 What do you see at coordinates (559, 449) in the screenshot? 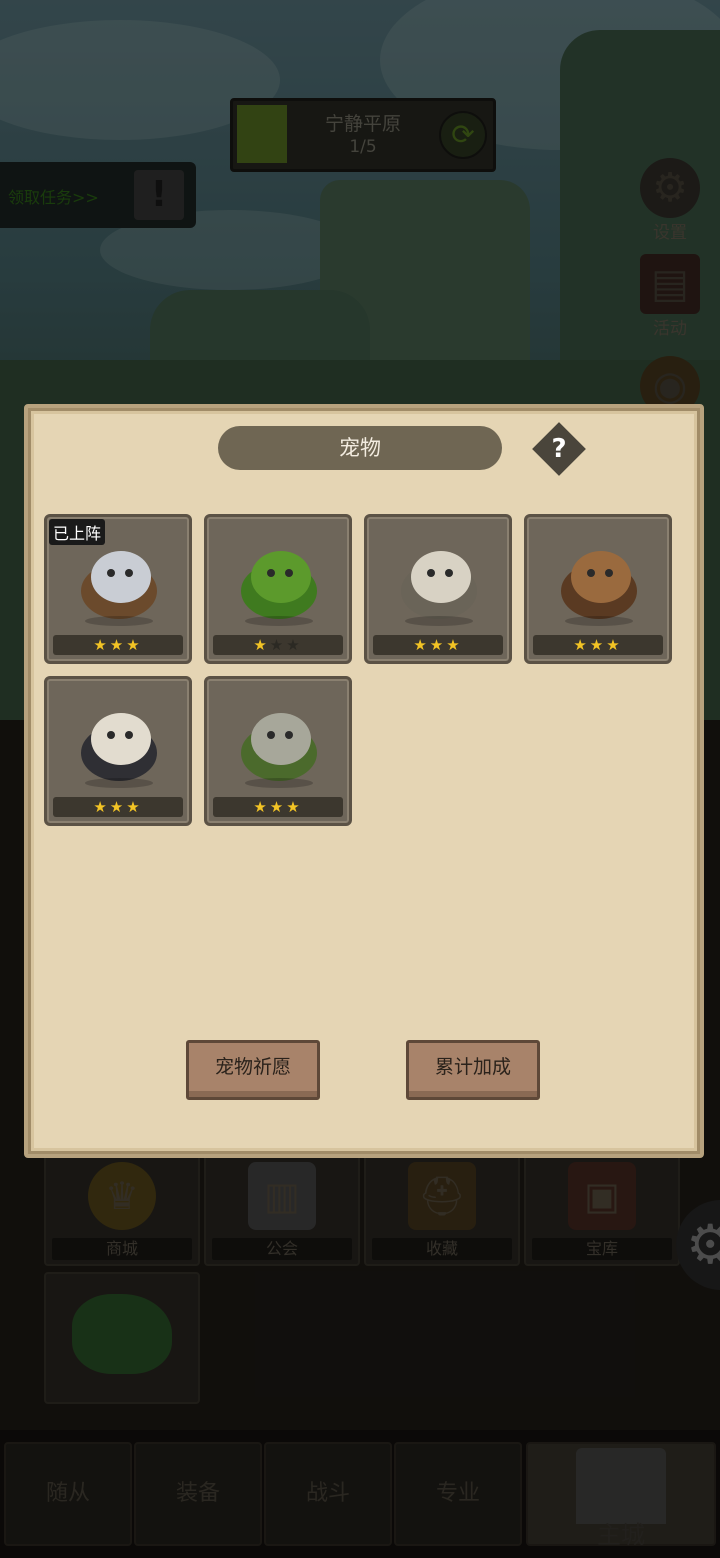
I see `help-icon: ?` at bounding box center [559, 449].